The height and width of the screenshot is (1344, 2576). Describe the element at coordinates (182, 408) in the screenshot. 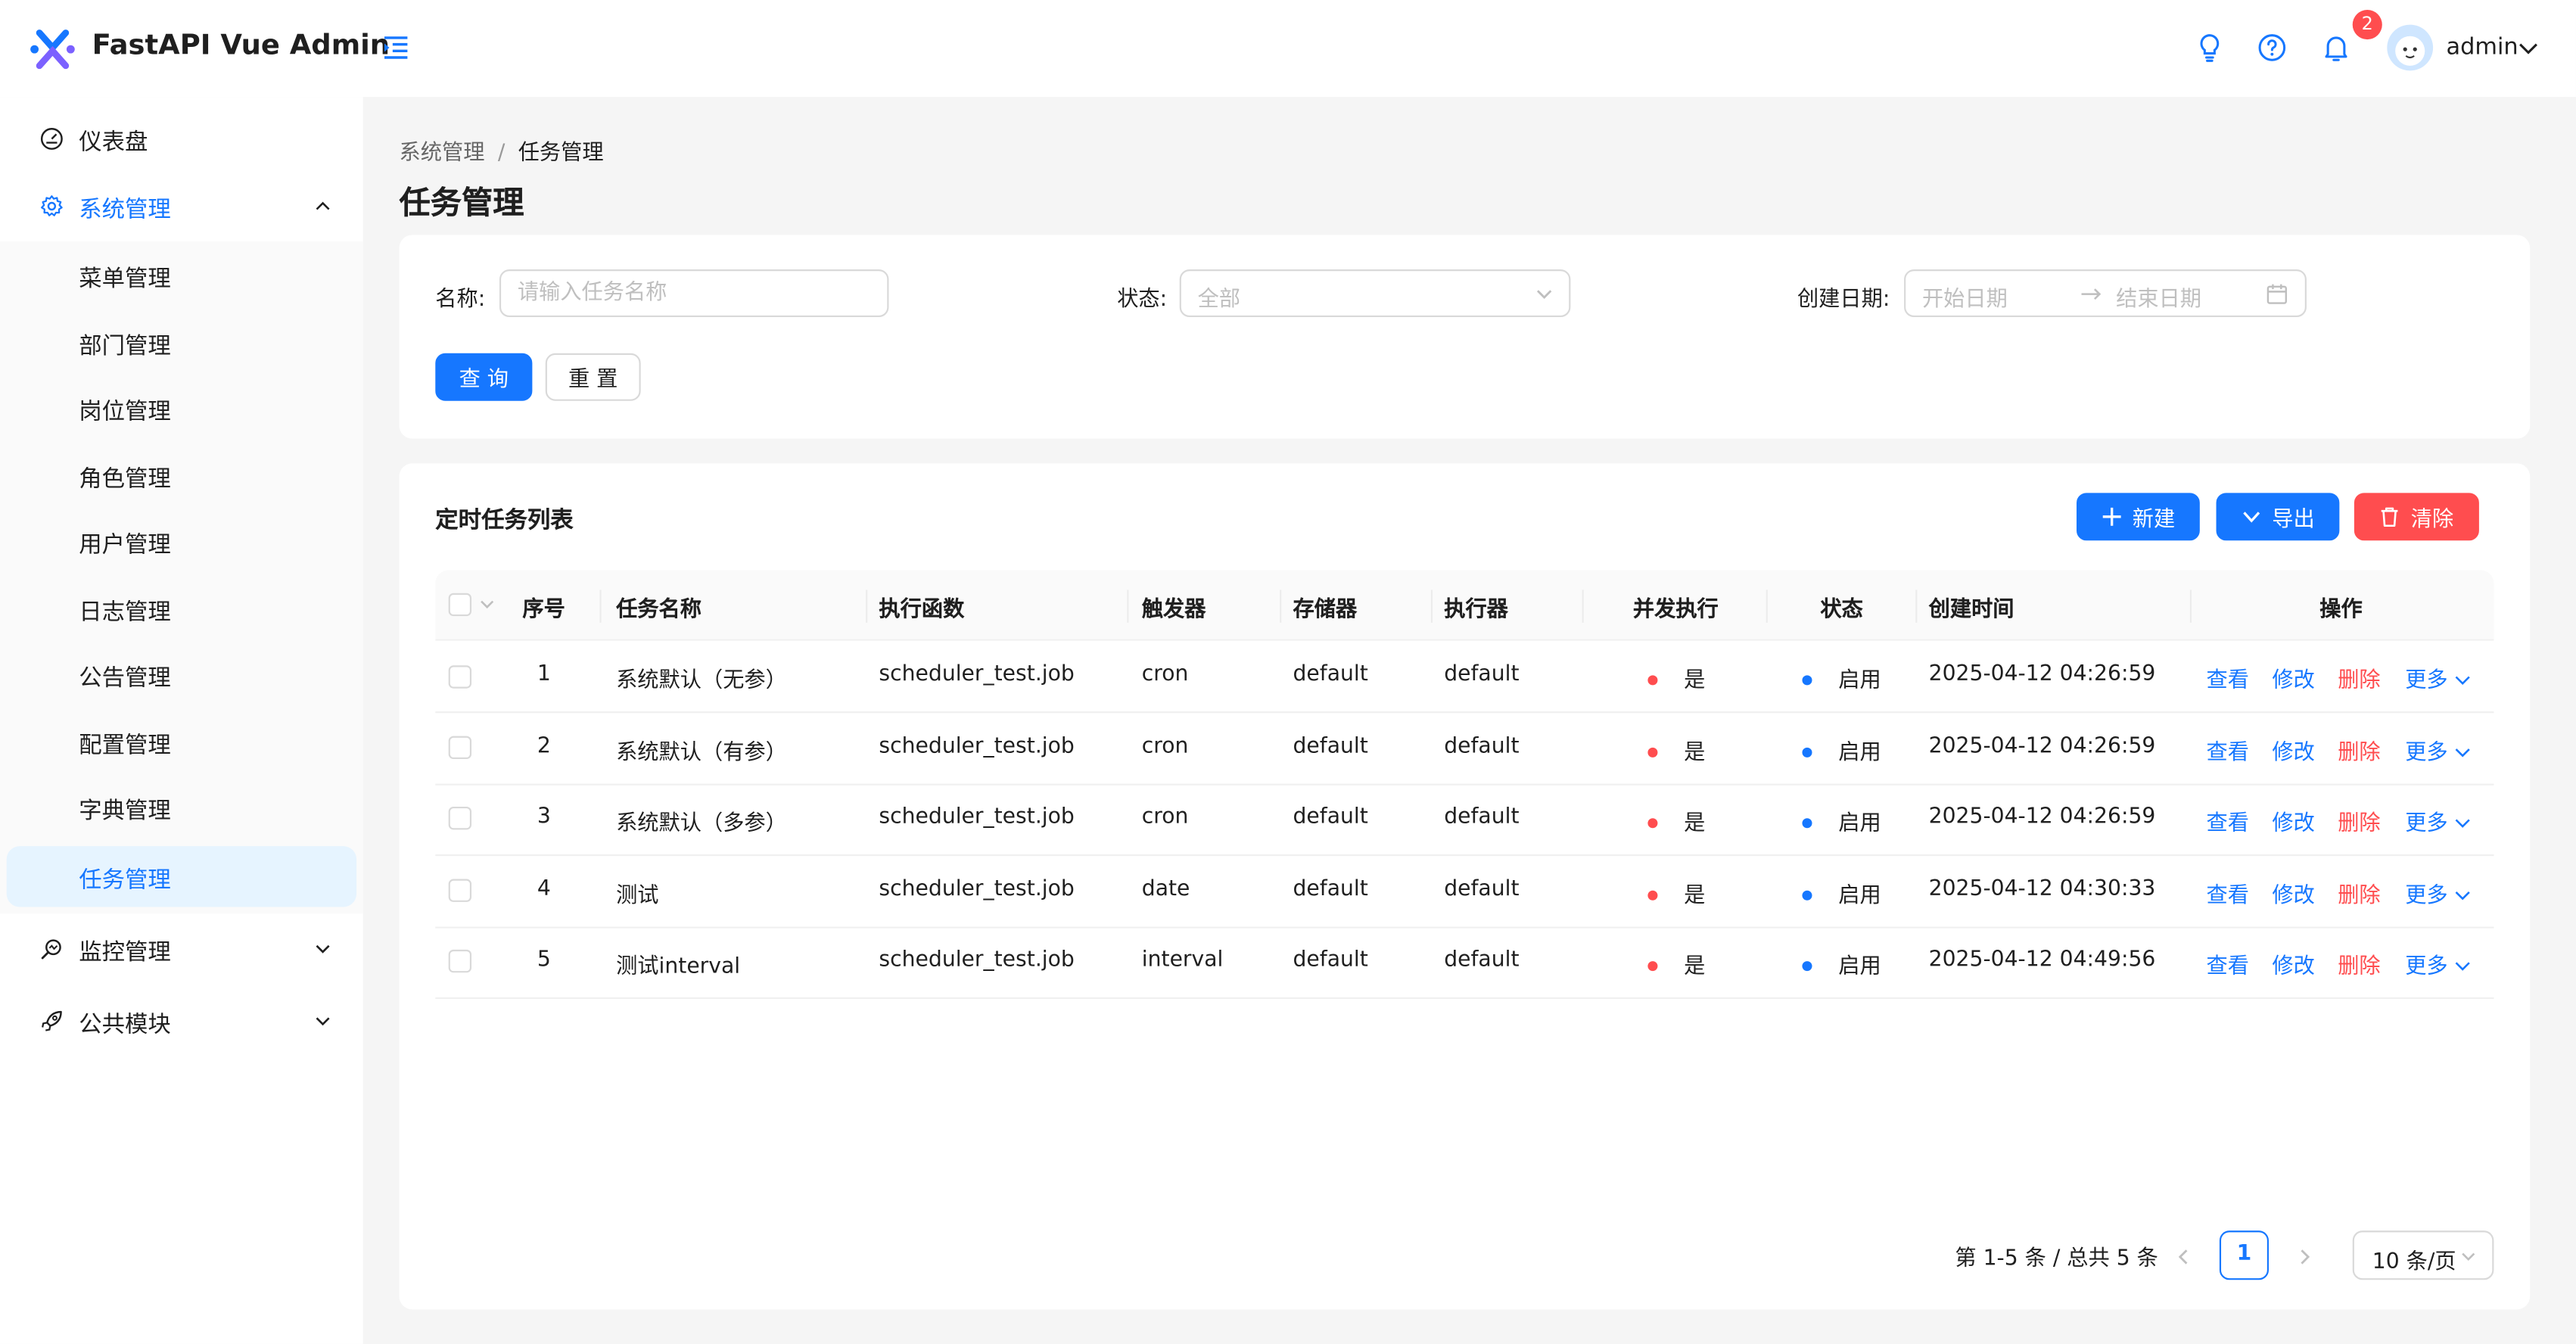

I see `sidebar-item-position: 岗位管理` at that location.